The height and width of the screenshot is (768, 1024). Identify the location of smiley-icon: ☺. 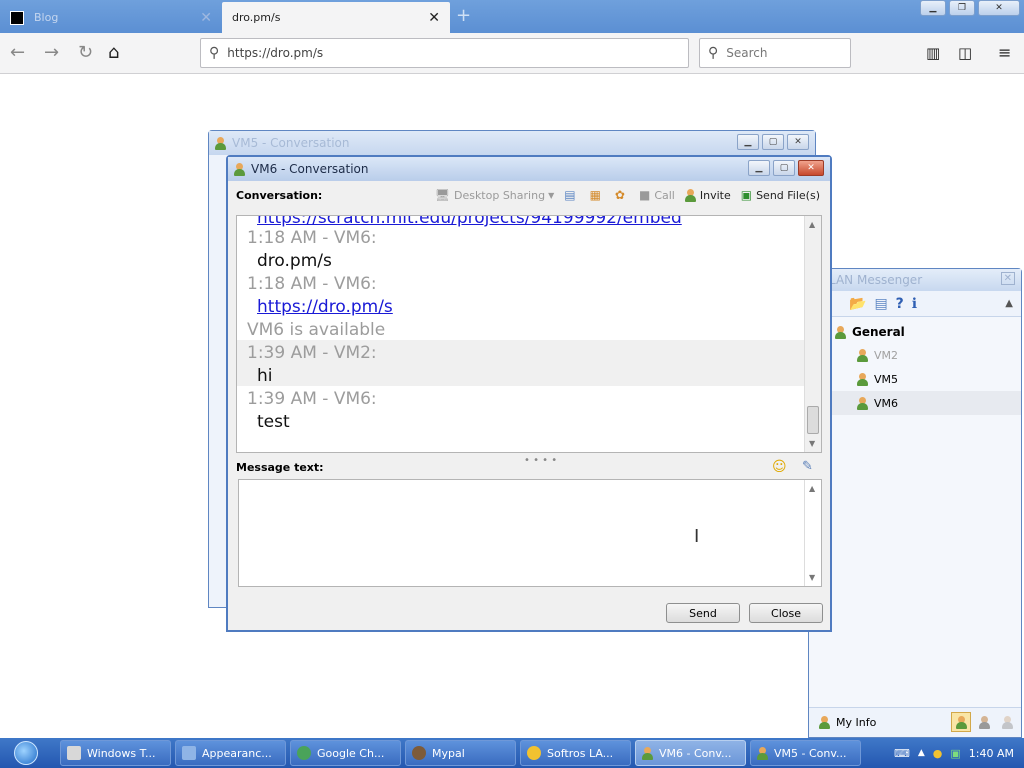
(779, 467).